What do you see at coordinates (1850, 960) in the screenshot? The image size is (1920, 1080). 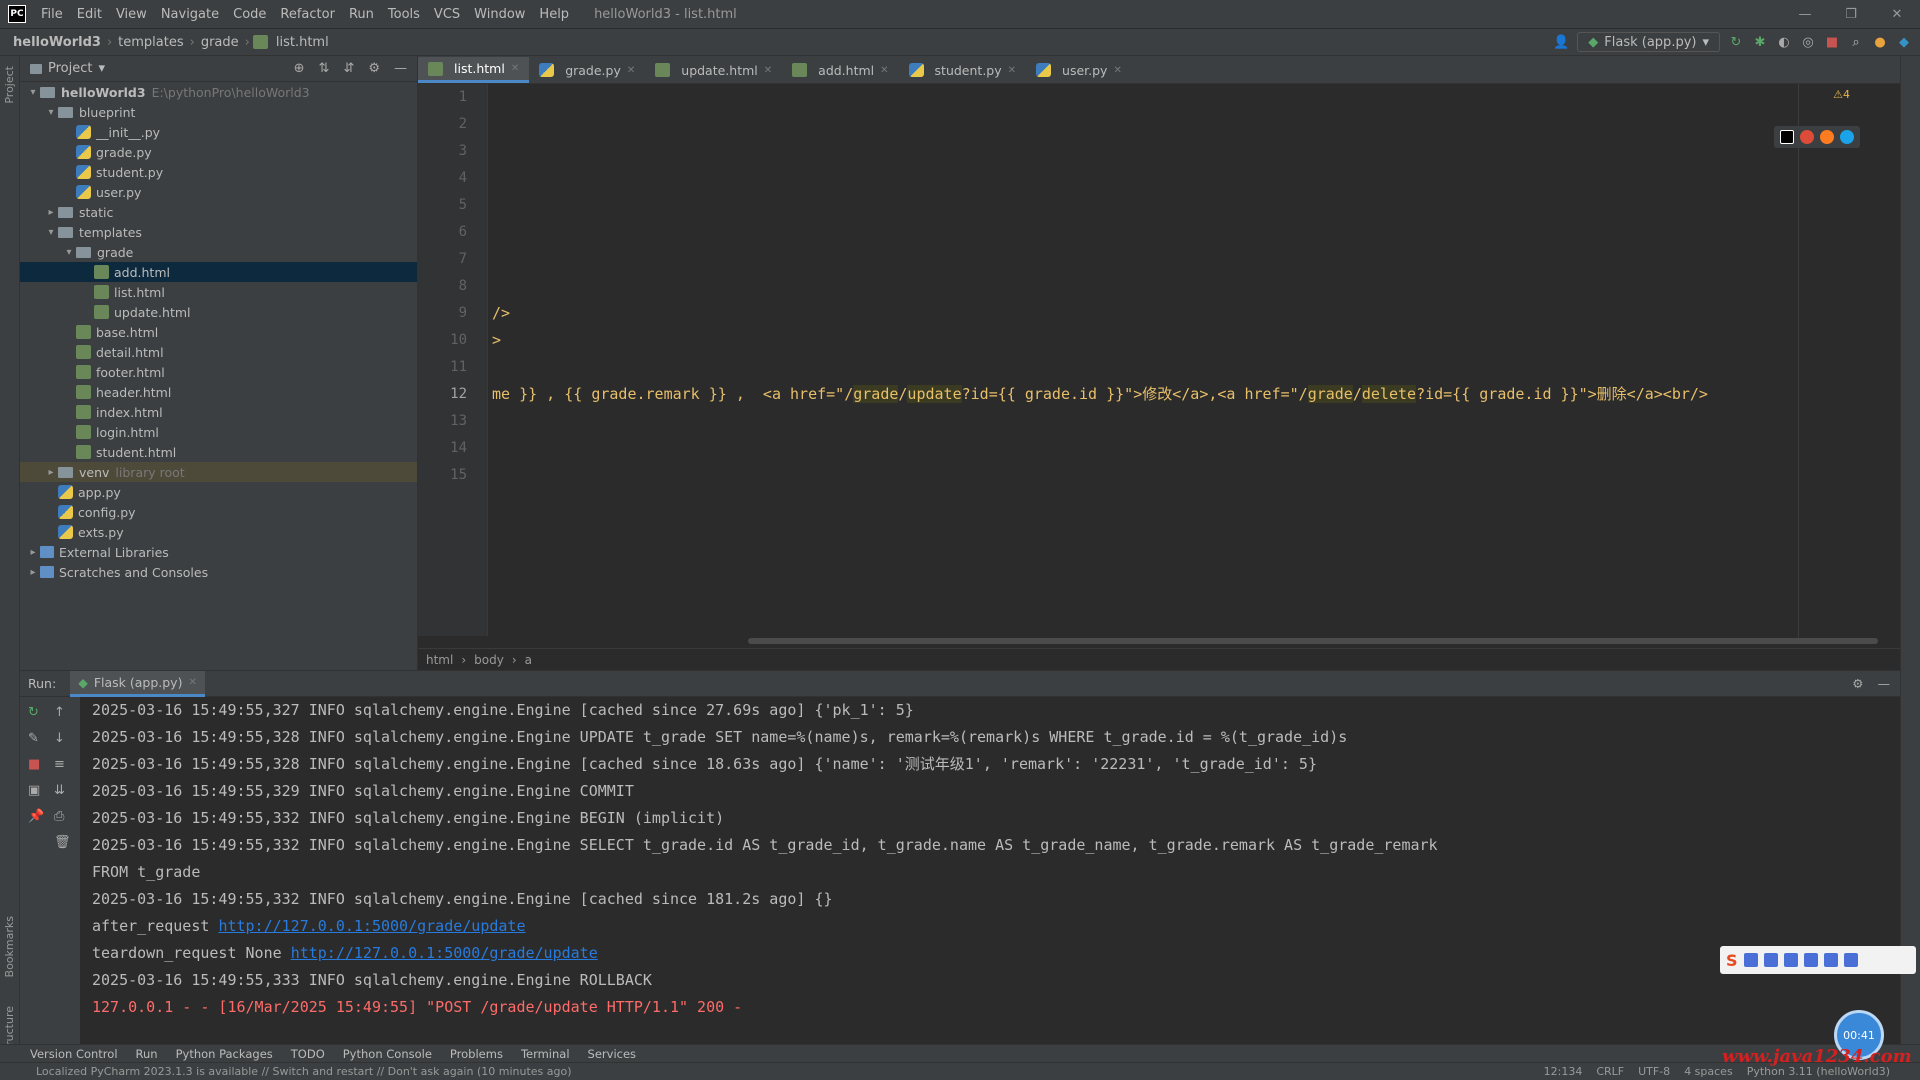 I see `ime-tools-icon` at bounding box center [1850, 960].